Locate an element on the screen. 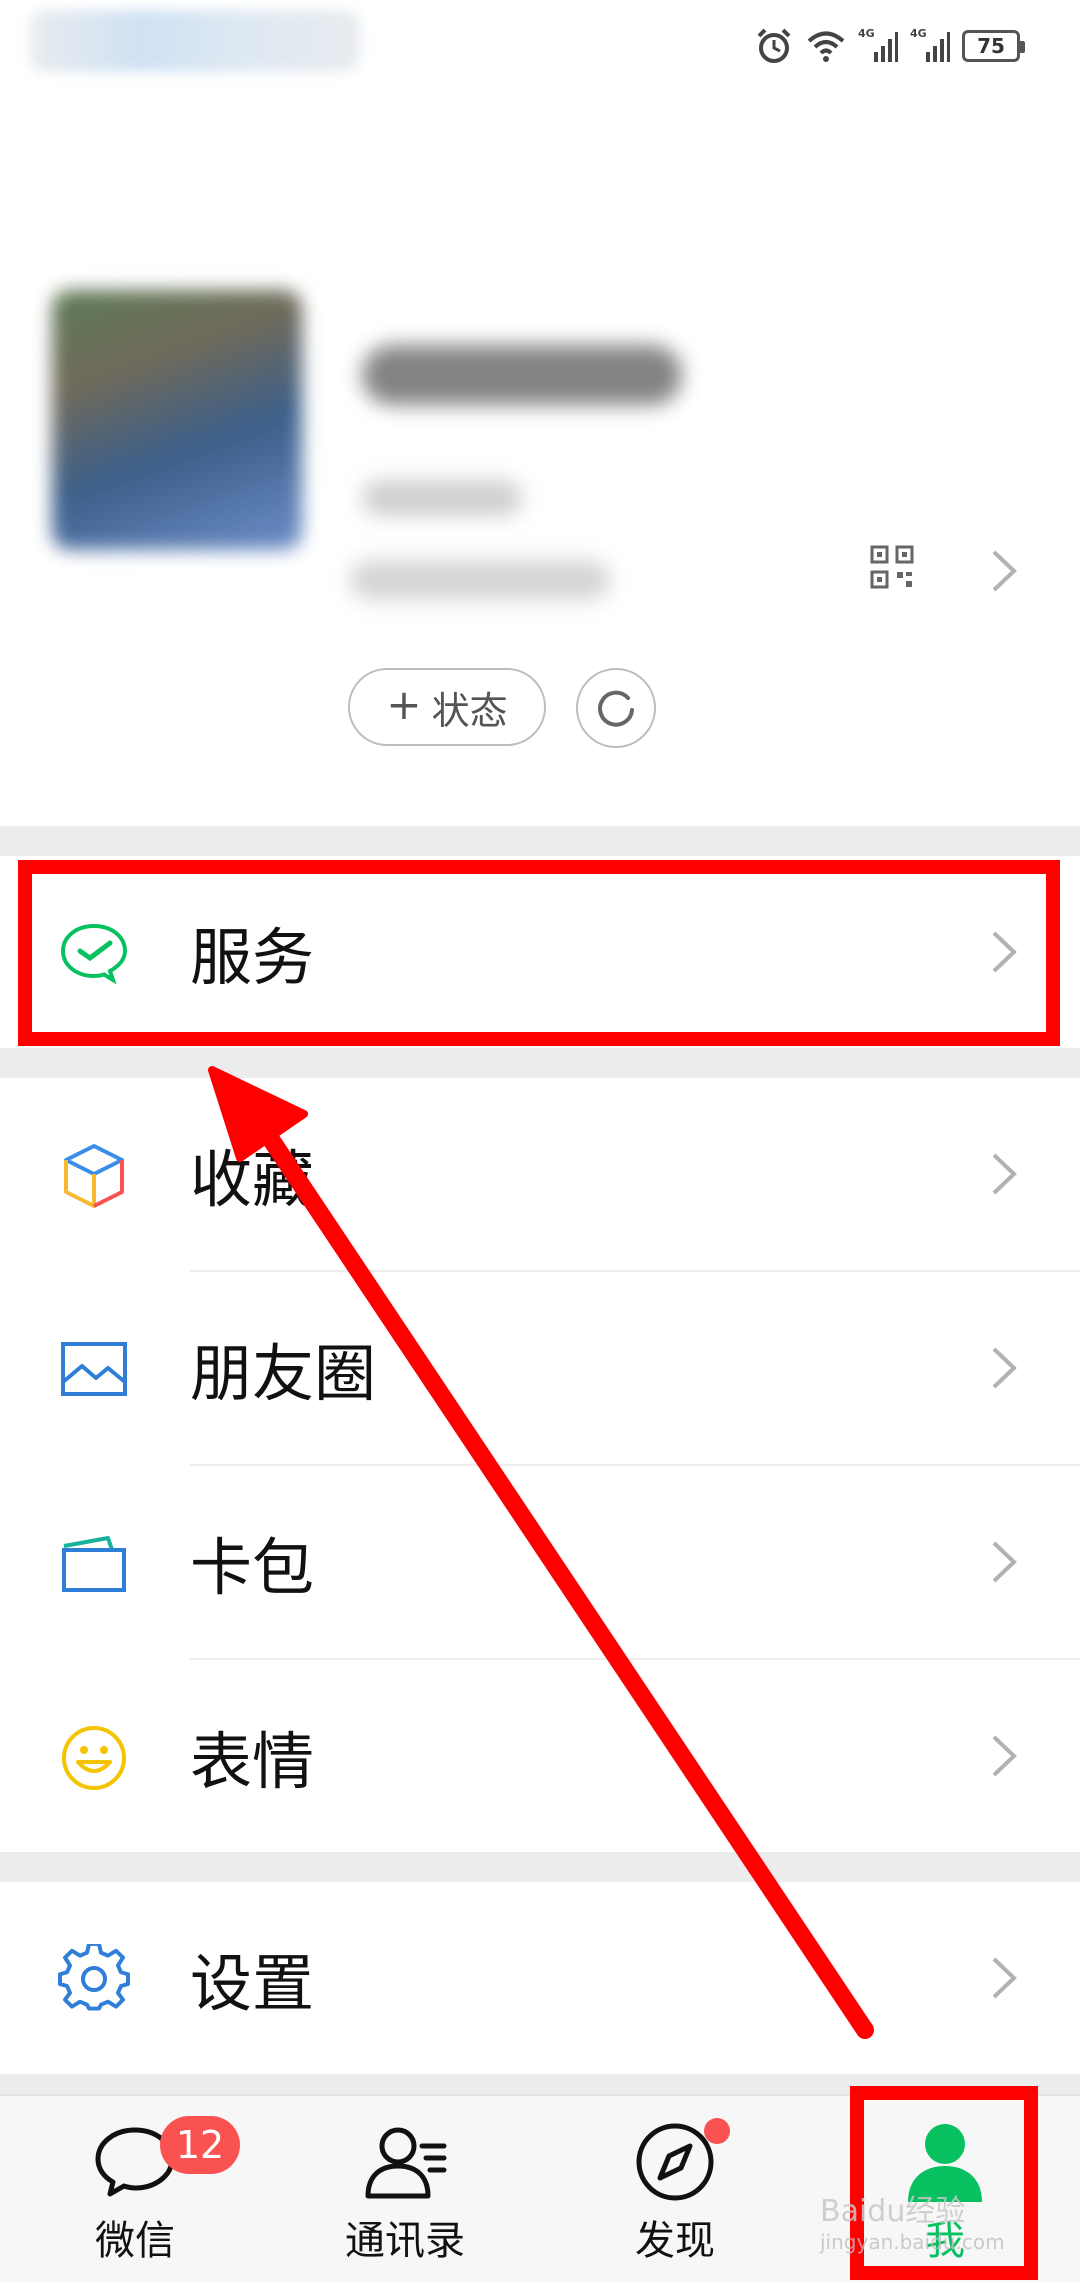  status-bar-blurred-info is located at coordinates (195, 41).